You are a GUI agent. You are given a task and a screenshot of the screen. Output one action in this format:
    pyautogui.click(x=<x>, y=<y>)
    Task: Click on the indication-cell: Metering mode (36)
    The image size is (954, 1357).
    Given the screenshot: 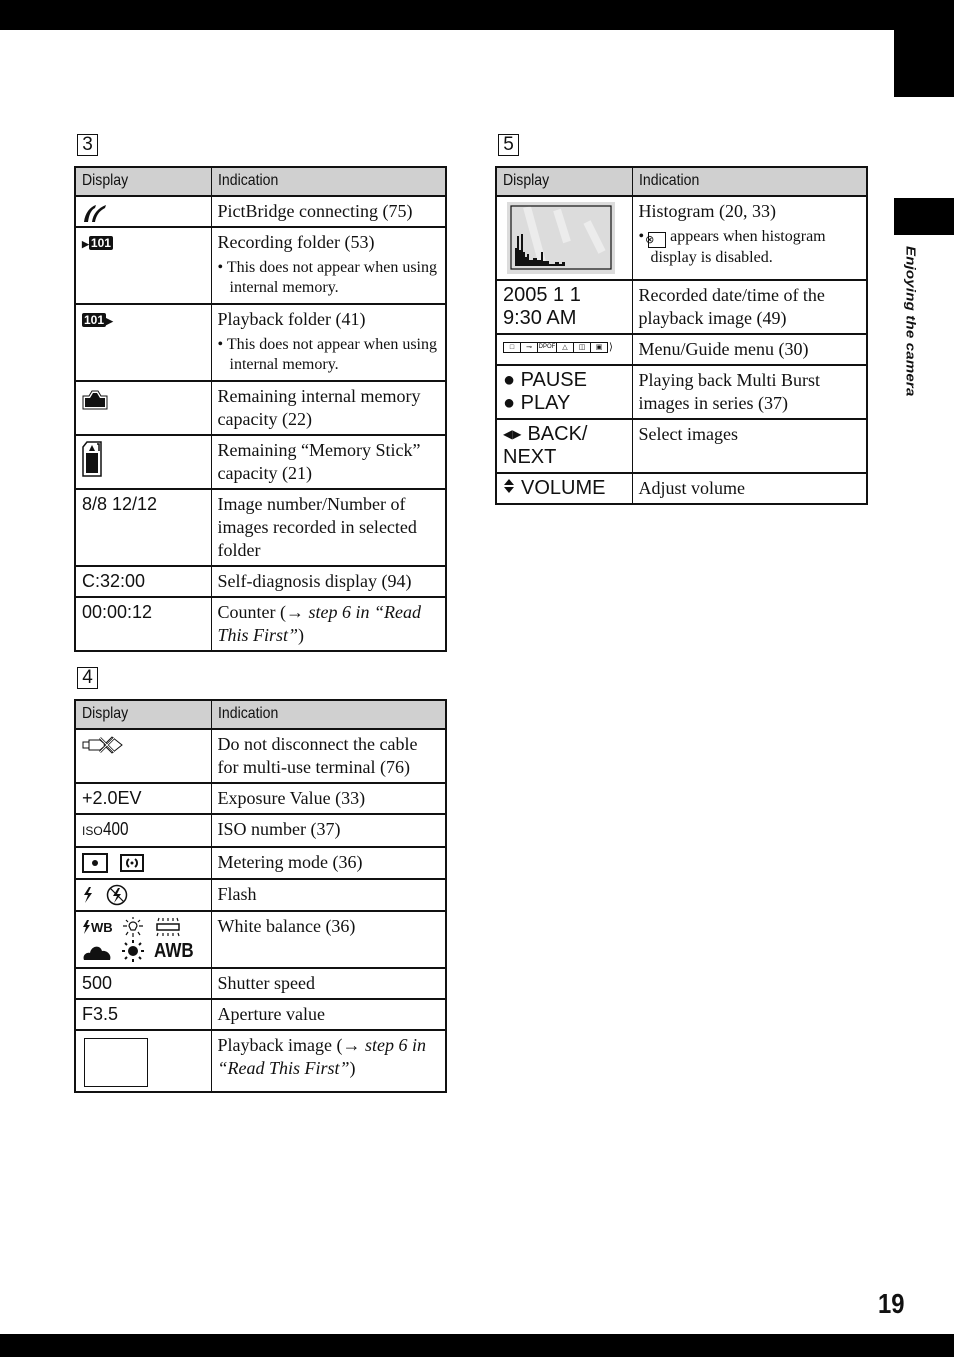 What is the action you would take?
    pyautogui.click(x=328, y=863)
    